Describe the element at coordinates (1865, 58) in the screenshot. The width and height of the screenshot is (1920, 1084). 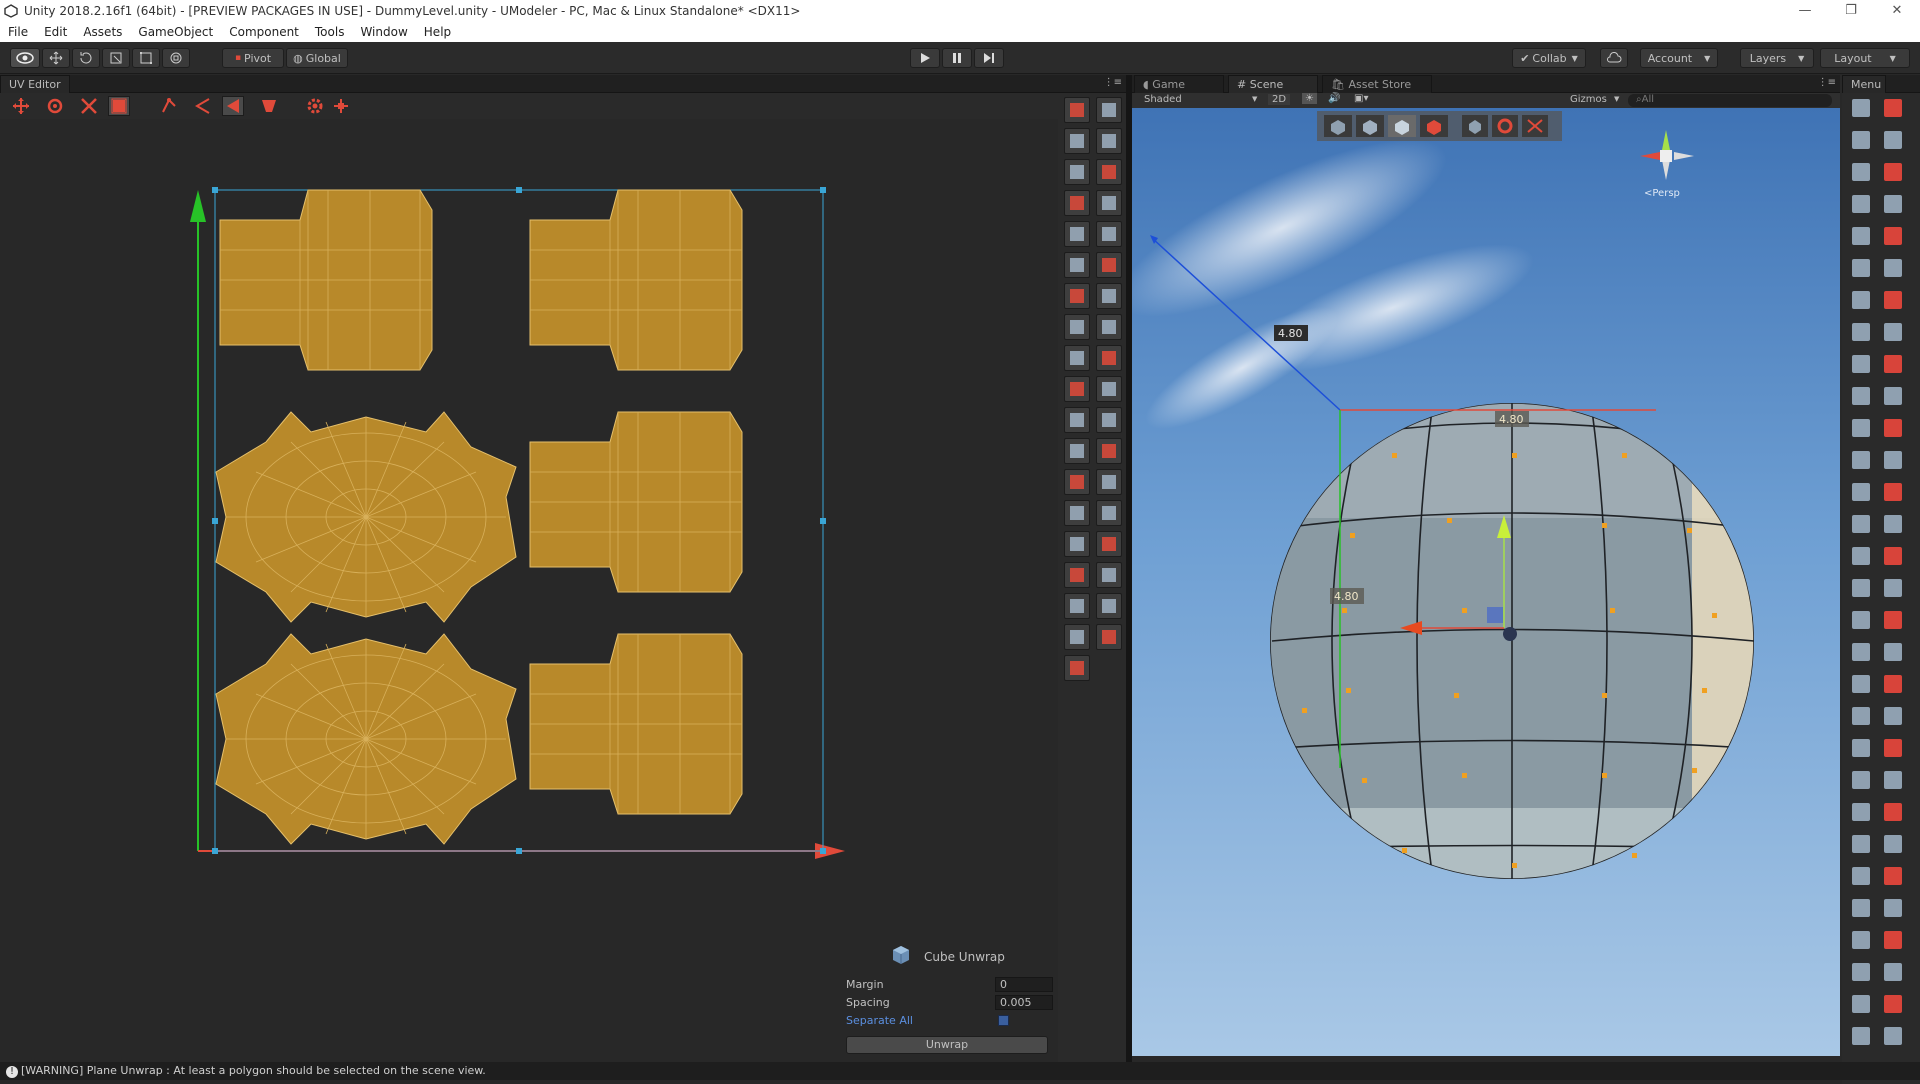
I see `layout-dropdown: Layout ▼` at that location.